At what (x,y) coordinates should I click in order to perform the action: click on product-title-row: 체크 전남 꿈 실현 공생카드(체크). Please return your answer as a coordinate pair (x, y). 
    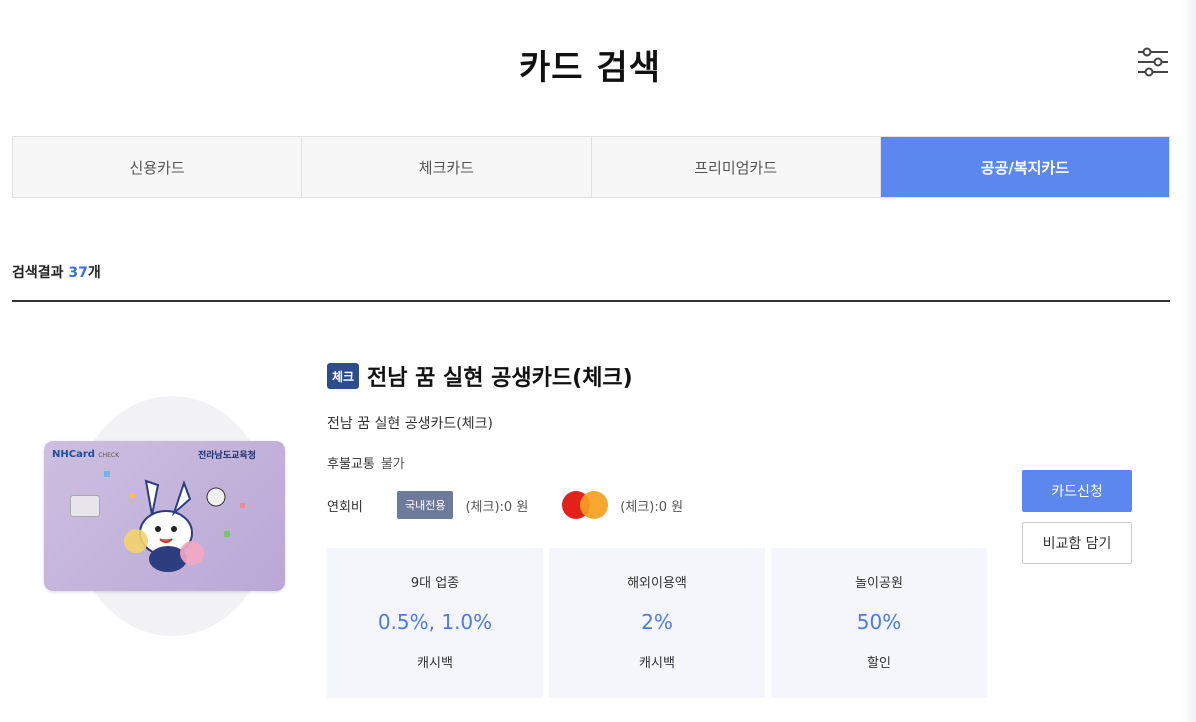
    Looking at the image, I should click on (480, 376).